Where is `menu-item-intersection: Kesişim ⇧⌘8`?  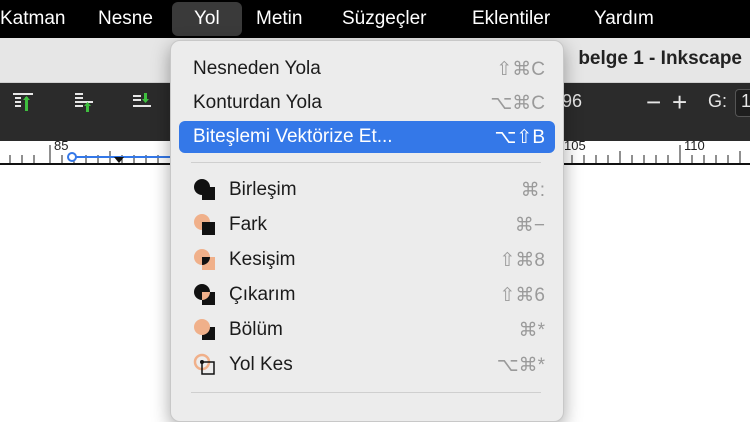 menu-item-intersection: Kesişim ⇧⌘8 is located at coordinates (367, 260).